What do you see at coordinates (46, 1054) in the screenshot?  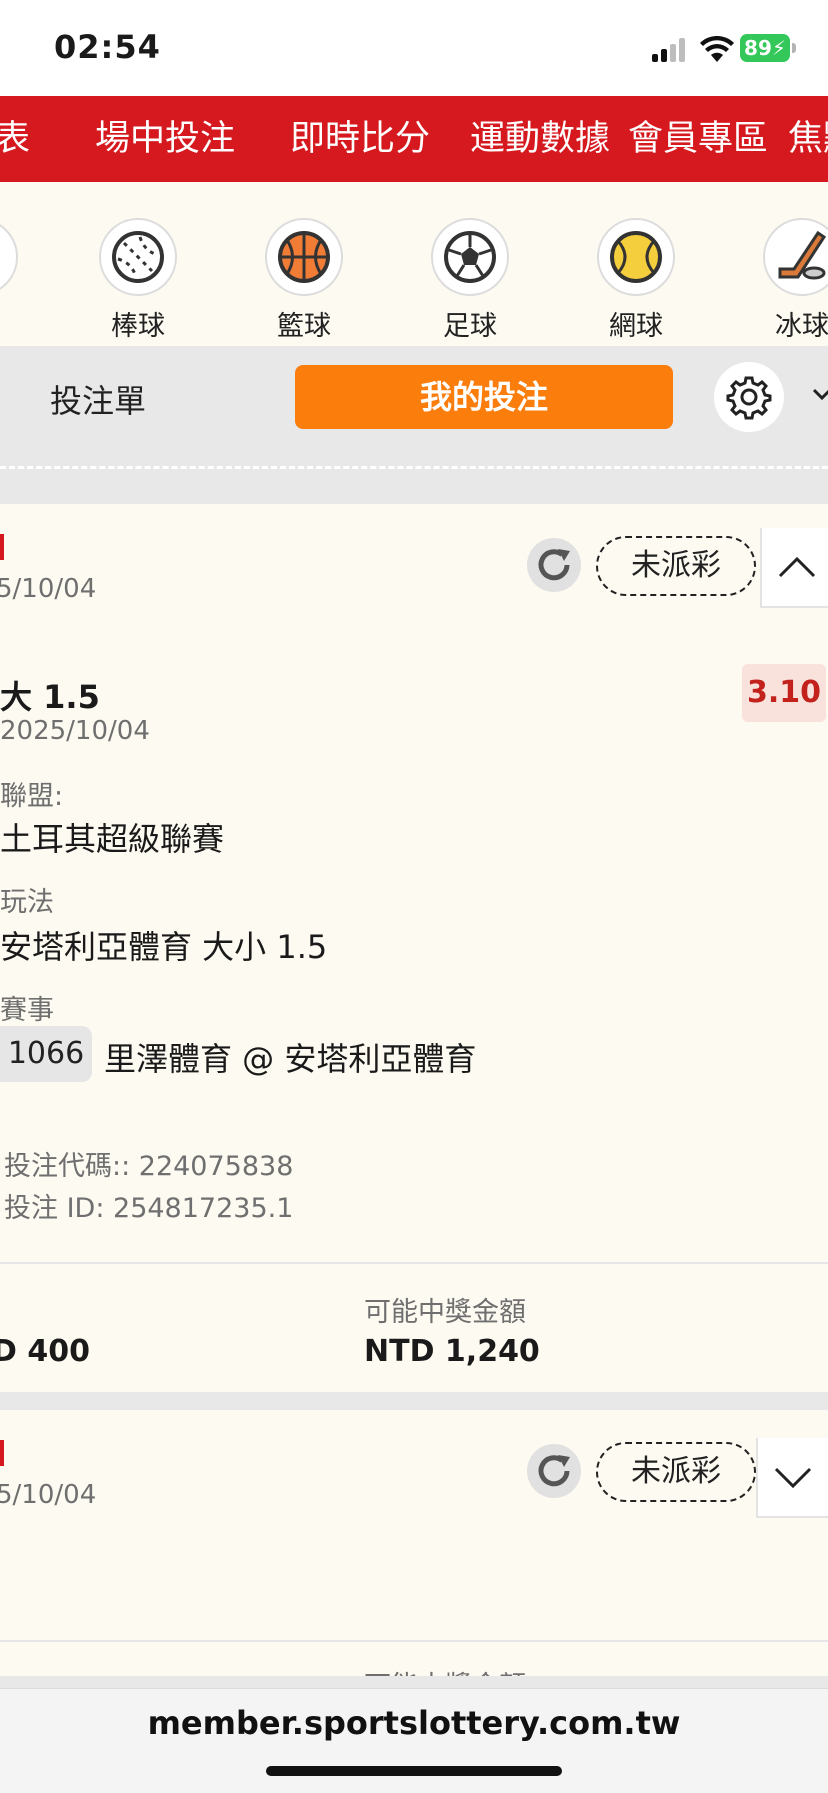 I see `event-code: 1066` at bounding box center [46, 1054].